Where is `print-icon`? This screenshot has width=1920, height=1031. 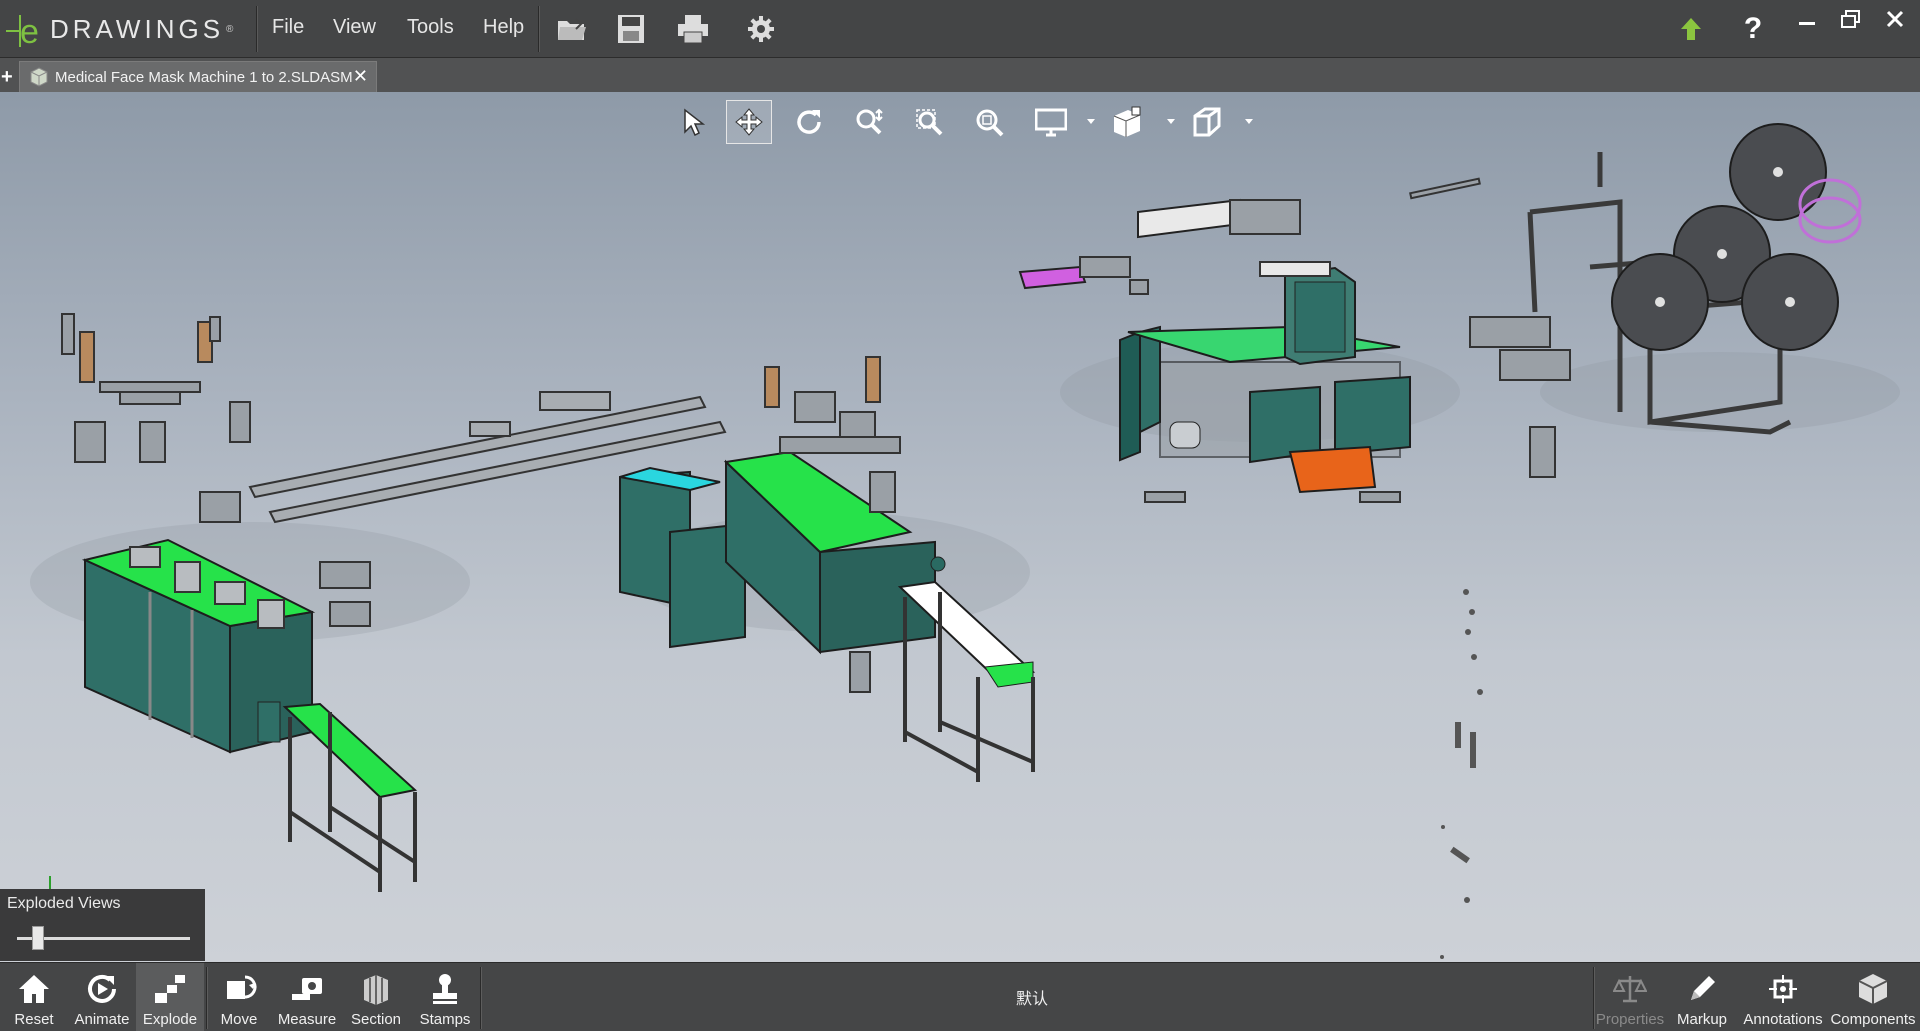 print-icon is located at coordinates (693, 29).